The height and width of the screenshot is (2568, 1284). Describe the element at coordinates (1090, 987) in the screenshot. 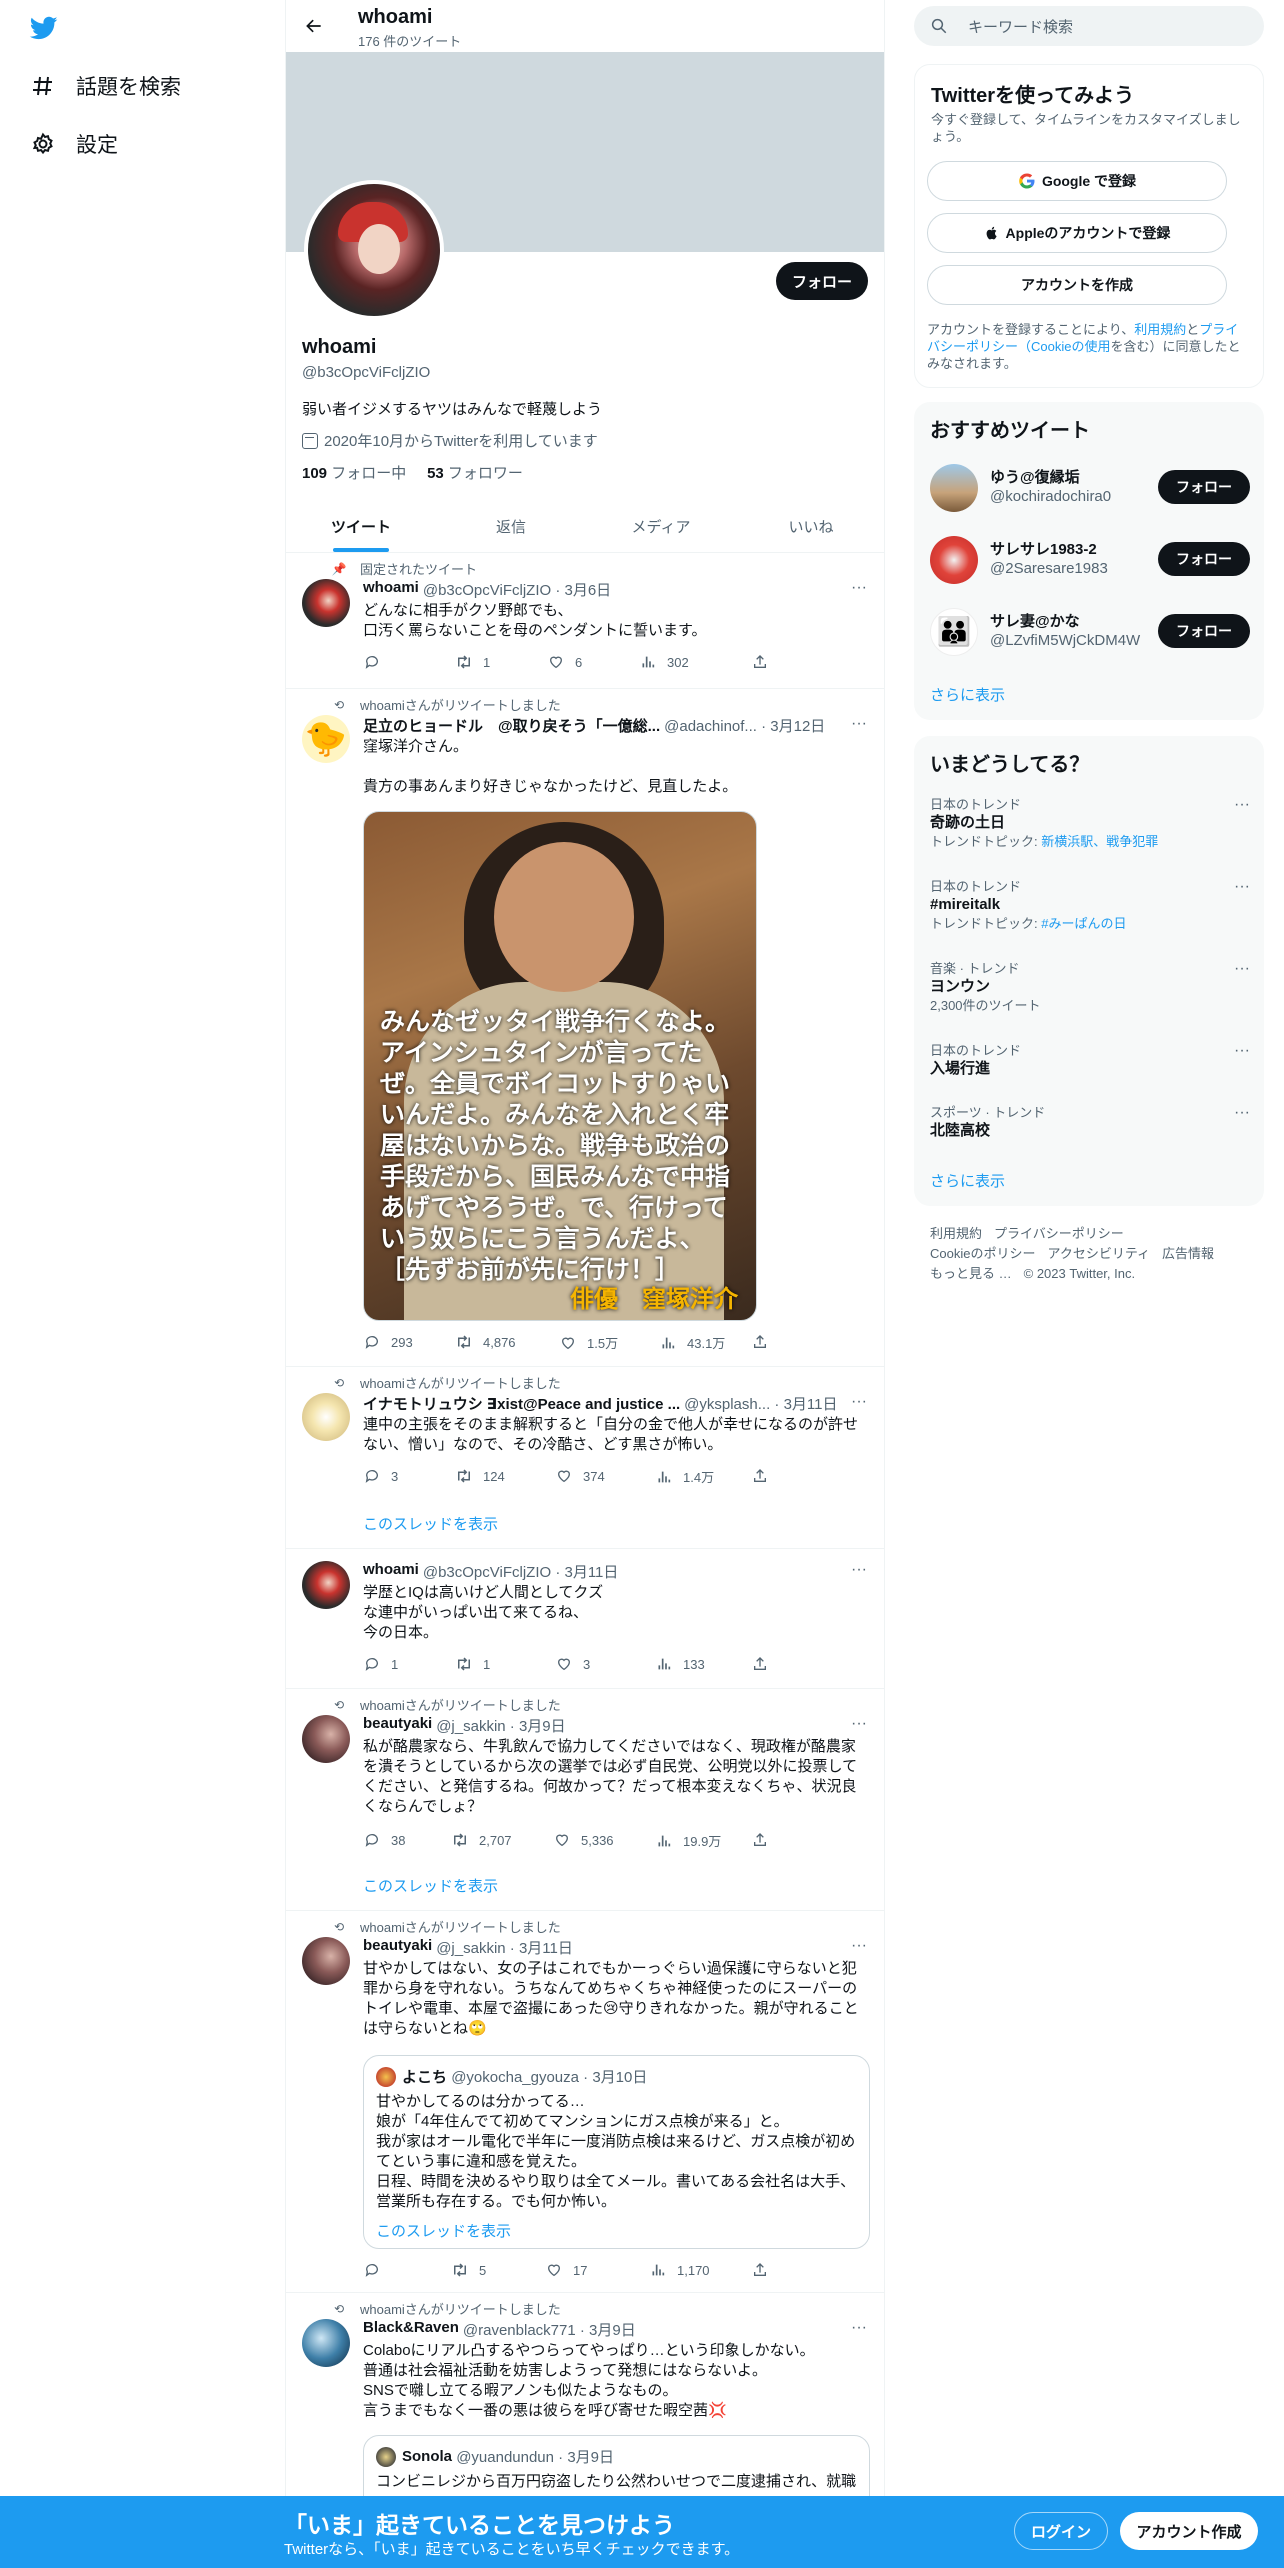

I see `trend-item: 音楽 · トレンド ヨンウン 2,300件のツイート ···` at that location.